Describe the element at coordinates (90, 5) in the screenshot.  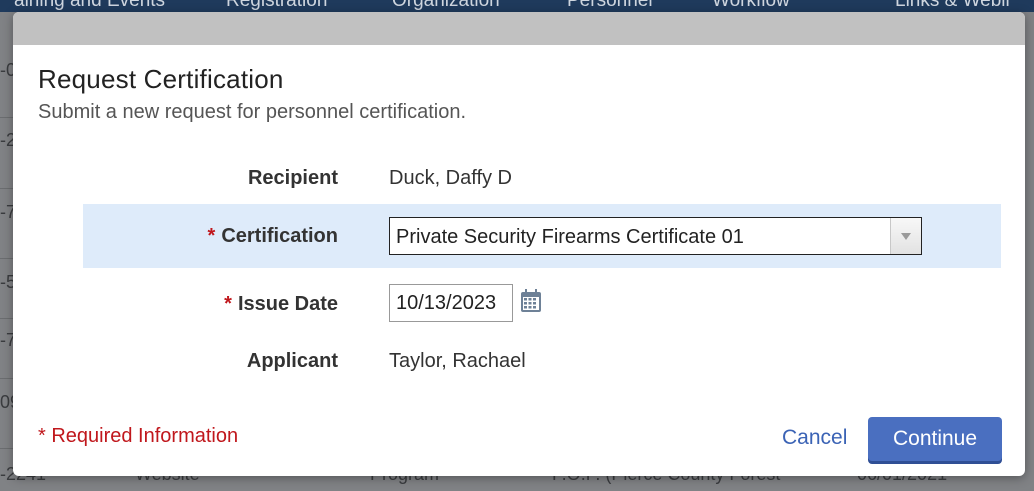
I see `bg-nav-tab: aining and Events` at that location.